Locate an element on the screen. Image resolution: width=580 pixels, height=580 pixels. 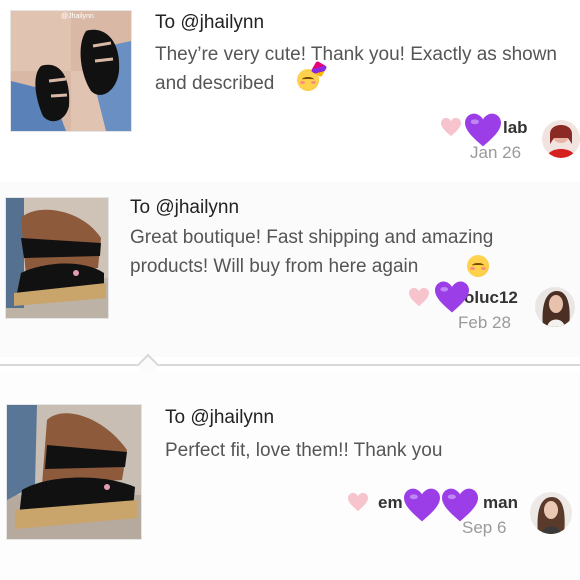
thumbnail-watermark: @Jhailynn is located at coordinates (77, 16).